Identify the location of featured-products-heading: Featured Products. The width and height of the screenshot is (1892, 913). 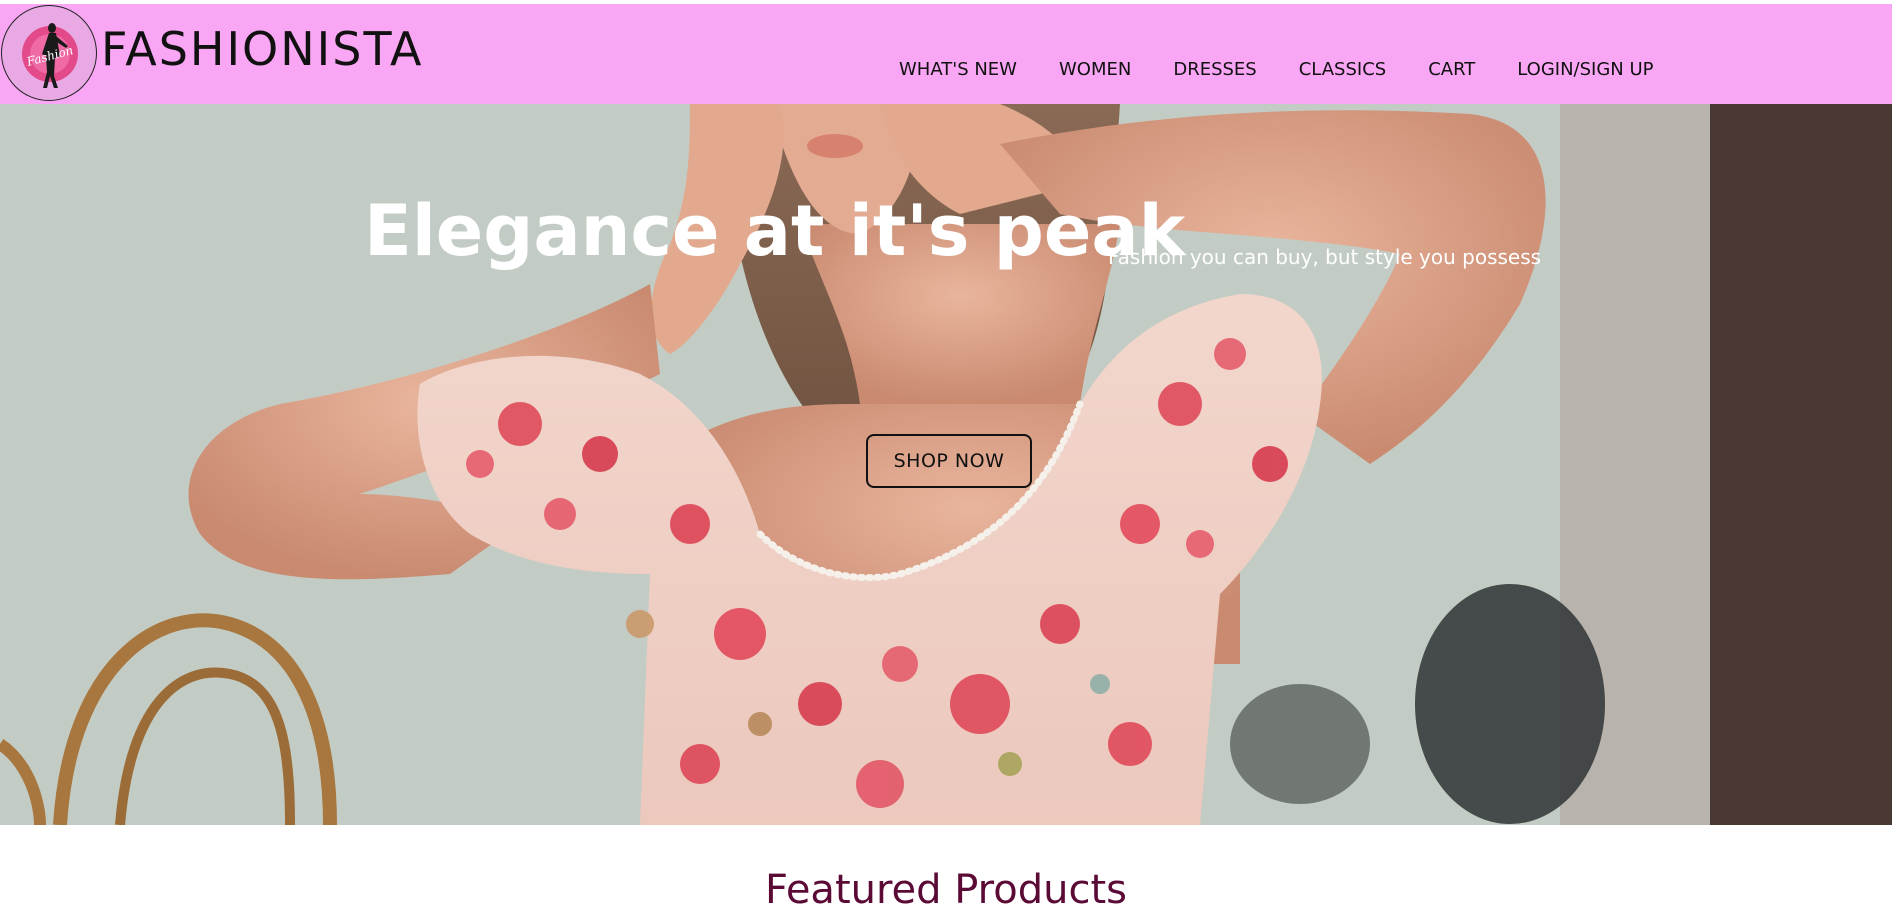
(946, 890).